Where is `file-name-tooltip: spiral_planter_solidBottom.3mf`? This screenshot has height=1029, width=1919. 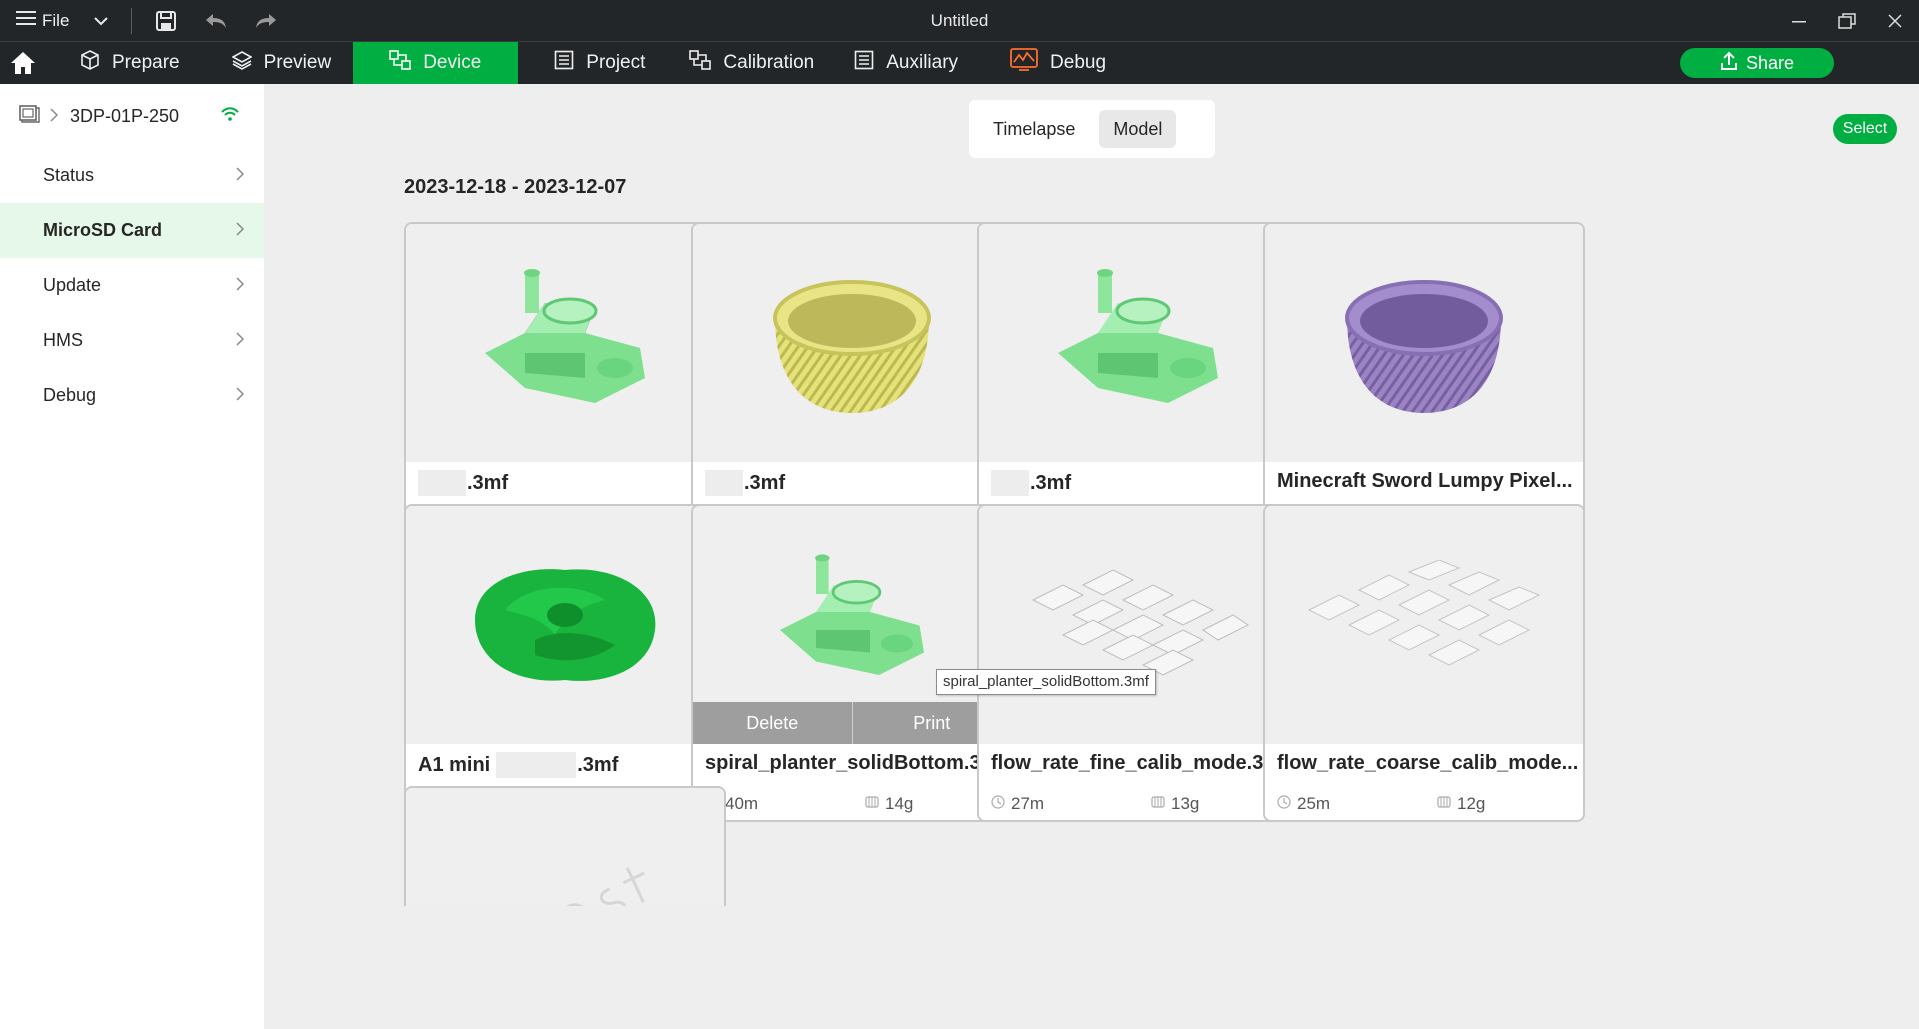
file-name-tooltip: spiral_planter_solidBottom.3mf is located at coordinates (1046, 682).